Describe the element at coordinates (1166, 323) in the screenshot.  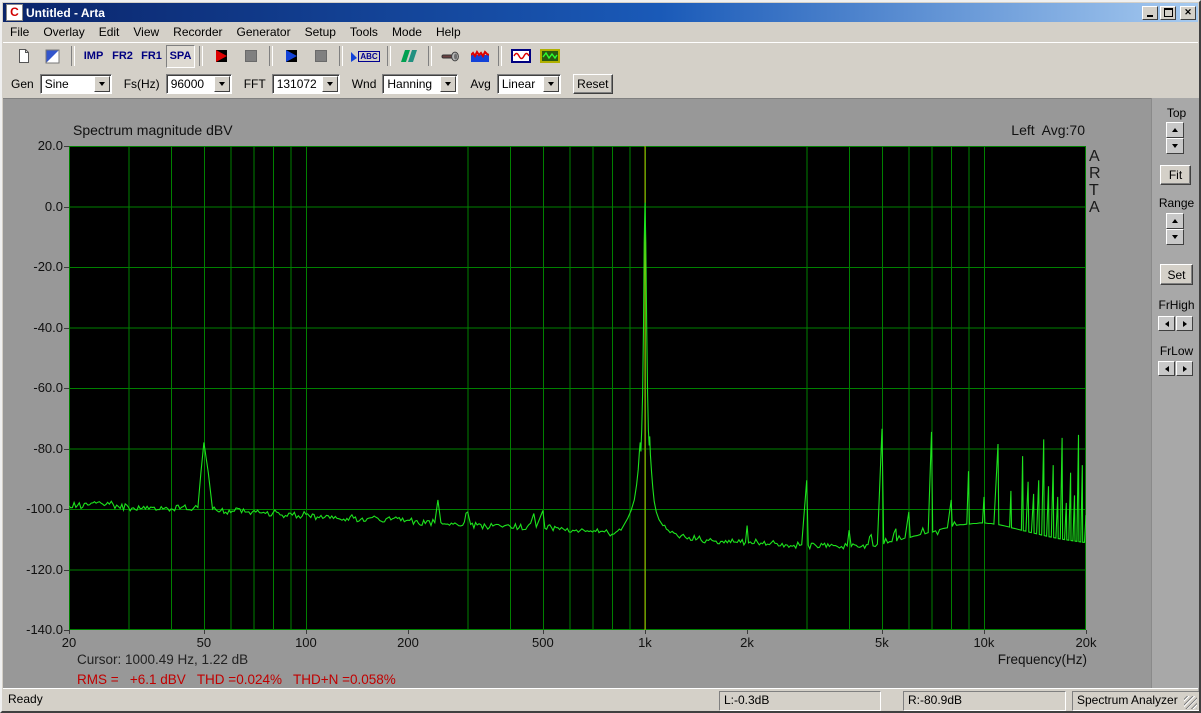
I see `frhigh-left-button` at that location.